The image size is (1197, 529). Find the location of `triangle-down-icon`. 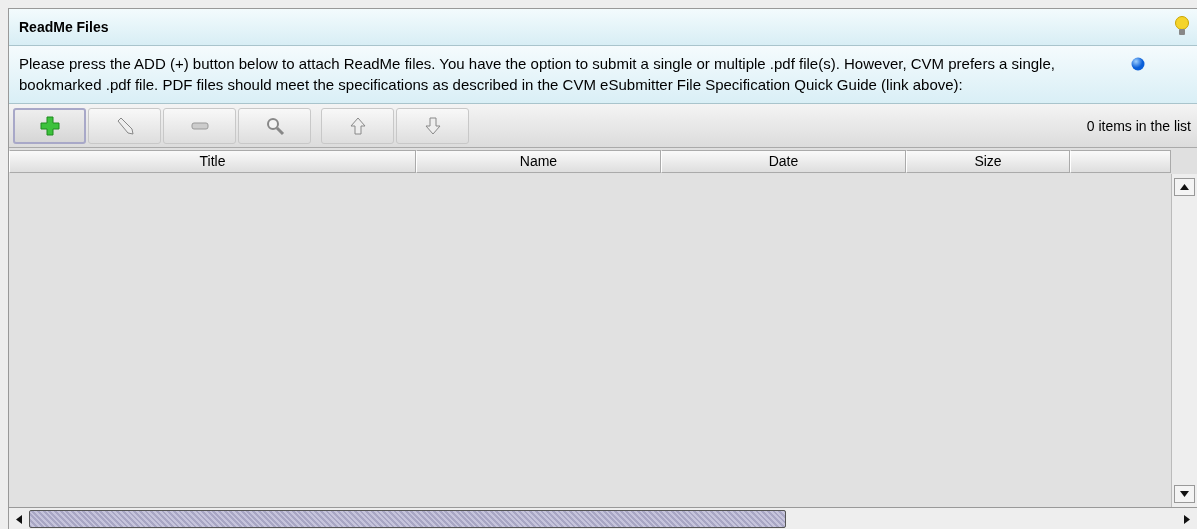

triangle-down-icon is located at coordinates (1184, 494).